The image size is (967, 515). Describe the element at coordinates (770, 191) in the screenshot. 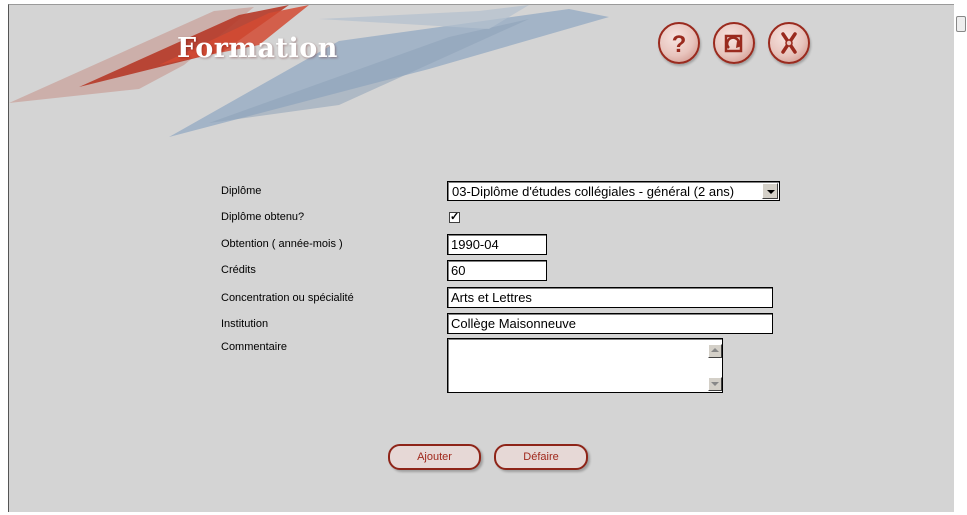

I see `chevron-down-icon` at that location.